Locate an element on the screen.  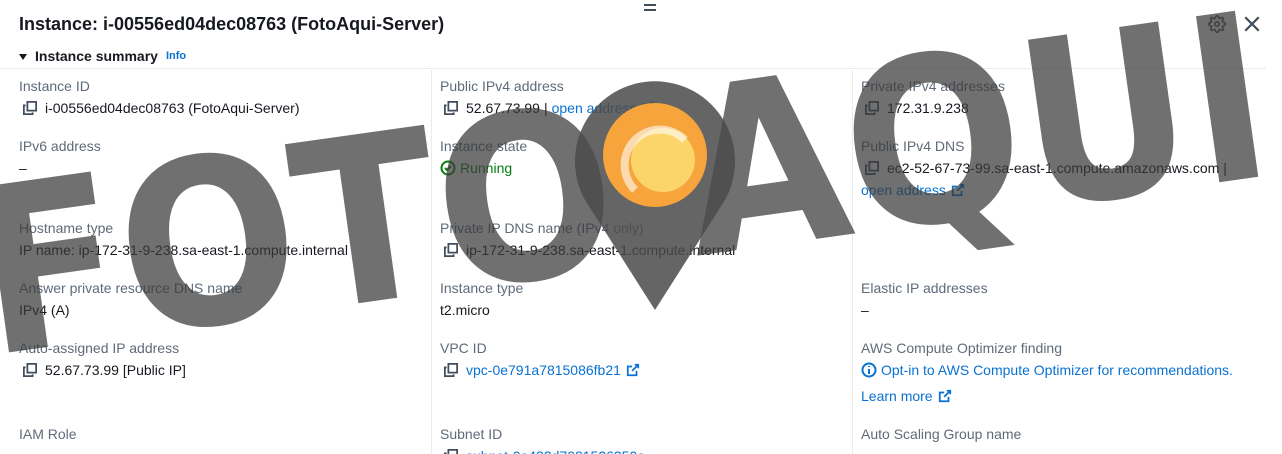
field-ipv6: IPv6 address – is located at coordinates (60, 157).